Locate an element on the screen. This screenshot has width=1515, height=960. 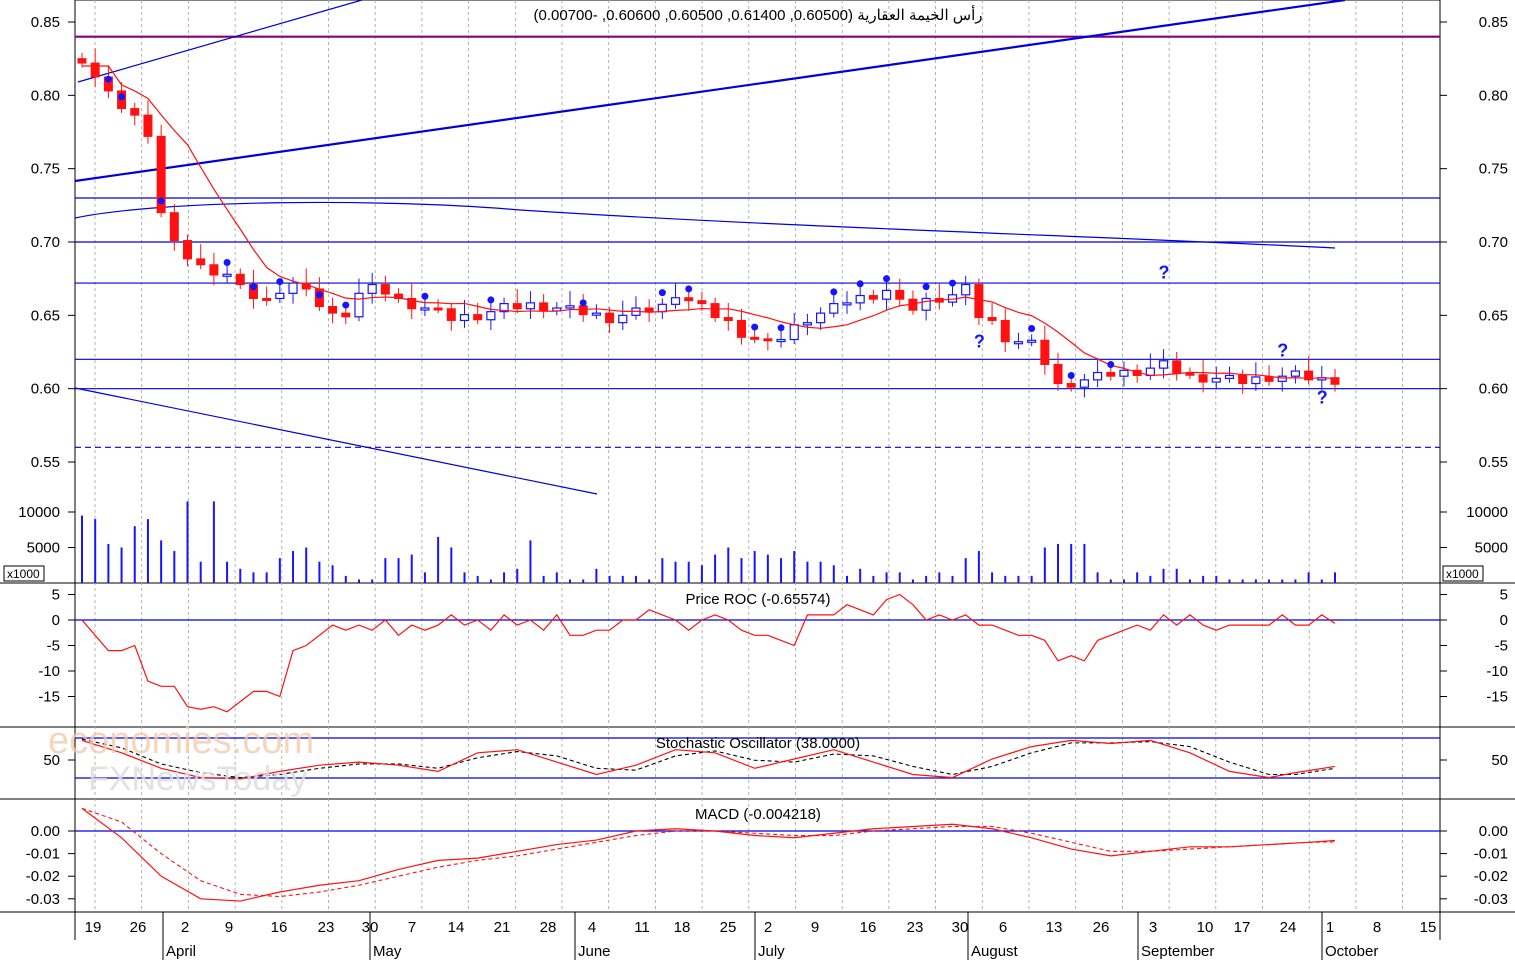
x-day-label: 11 is located at coordinates (642, 927).